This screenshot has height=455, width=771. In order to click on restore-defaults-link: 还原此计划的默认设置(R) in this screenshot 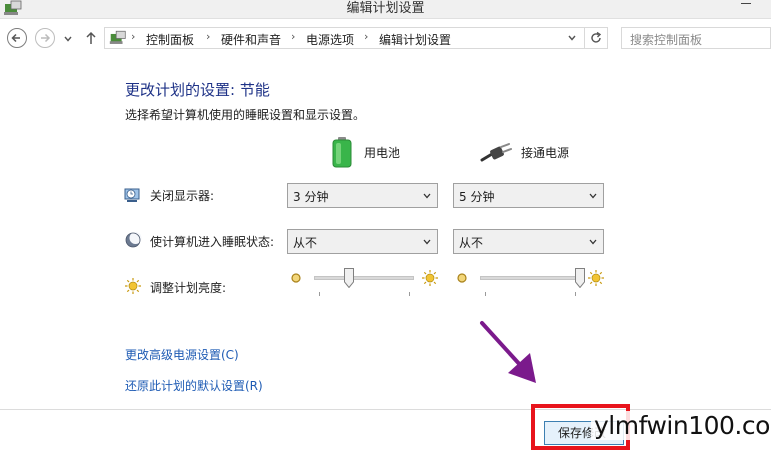, I will do `click(194, 385)`.